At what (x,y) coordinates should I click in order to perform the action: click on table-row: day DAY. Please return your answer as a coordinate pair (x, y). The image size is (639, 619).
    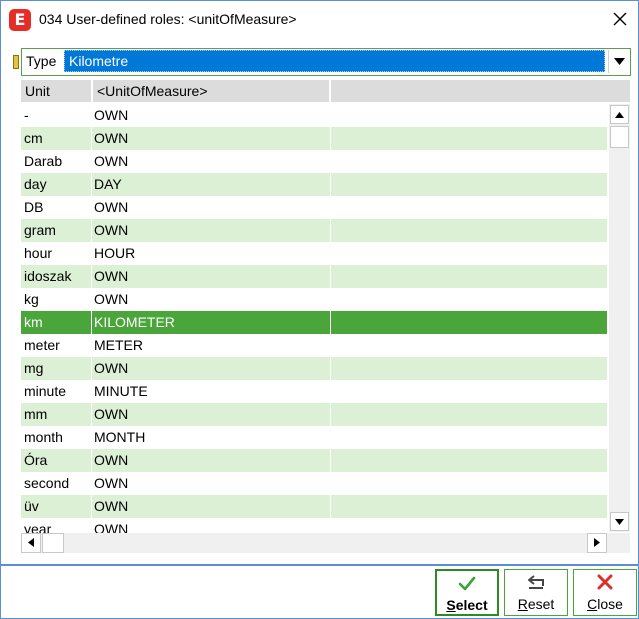
    Looking at the image, I should click on (314, 184).